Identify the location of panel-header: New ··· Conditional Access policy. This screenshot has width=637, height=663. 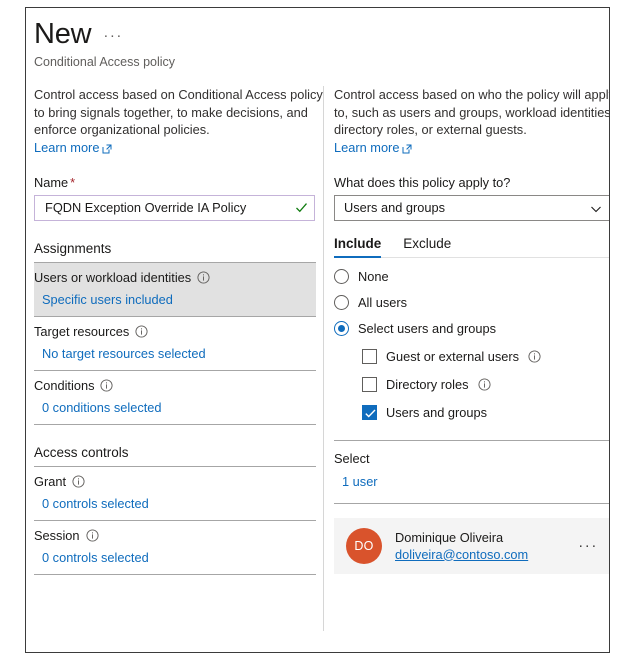
(104, 43).